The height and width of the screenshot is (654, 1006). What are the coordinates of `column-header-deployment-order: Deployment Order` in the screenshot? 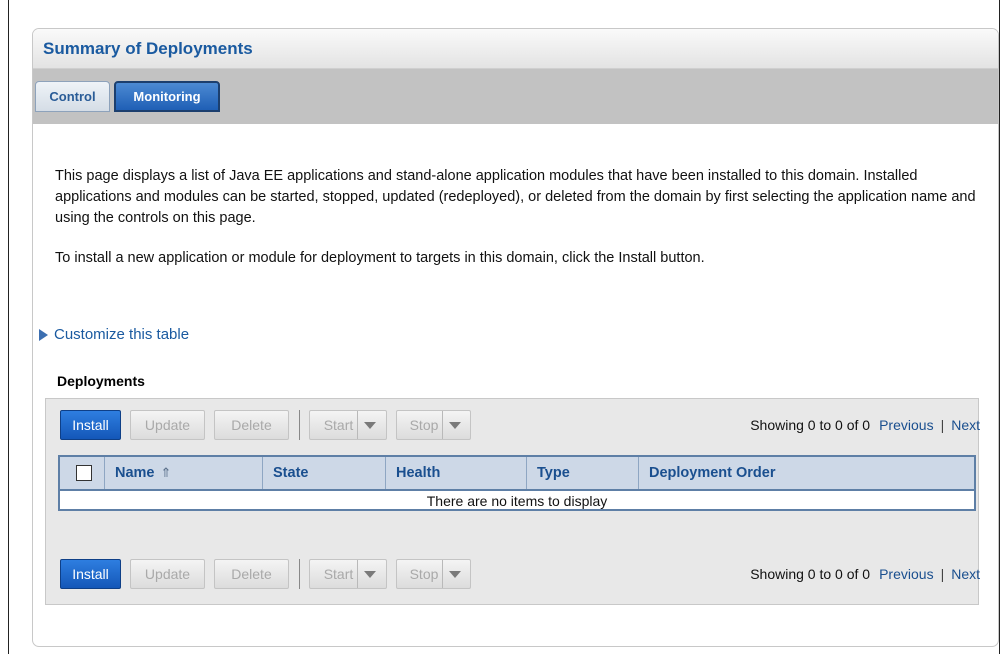 It's located at (806, 473).